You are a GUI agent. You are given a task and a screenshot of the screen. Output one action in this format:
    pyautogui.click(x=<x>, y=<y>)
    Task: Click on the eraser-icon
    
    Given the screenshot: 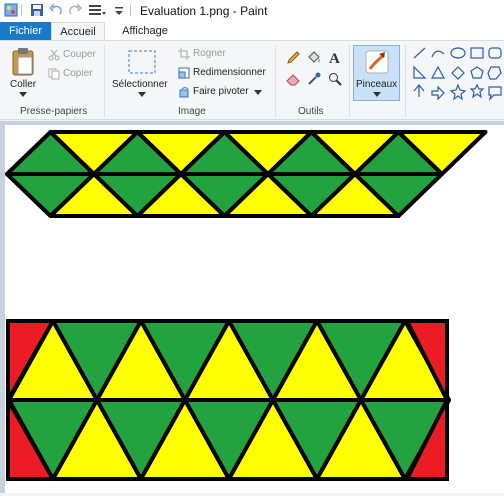 What is the action you would take?
    pyautogui.click(x=293, y=79)
    